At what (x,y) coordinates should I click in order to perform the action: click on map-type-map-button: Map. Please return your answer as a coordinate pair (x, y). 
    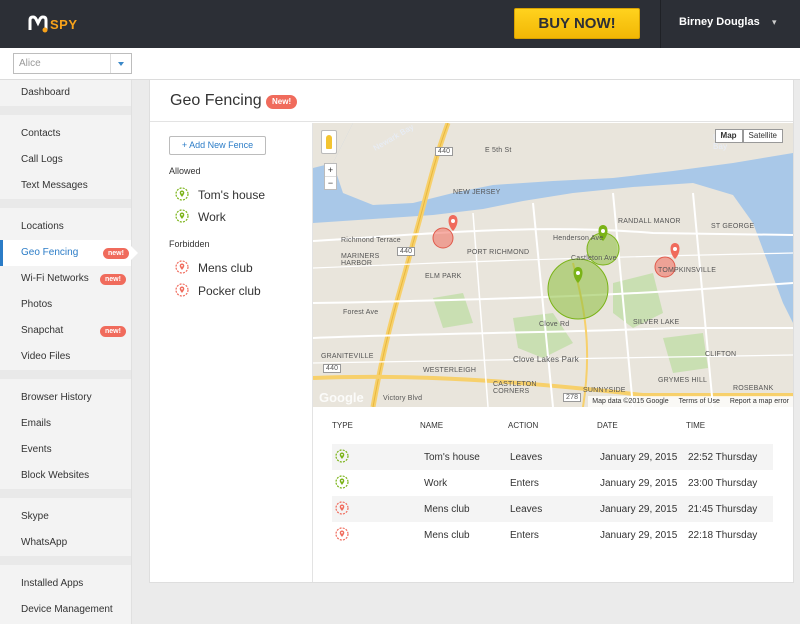
    Looking at the image, I should click on (728, 136).